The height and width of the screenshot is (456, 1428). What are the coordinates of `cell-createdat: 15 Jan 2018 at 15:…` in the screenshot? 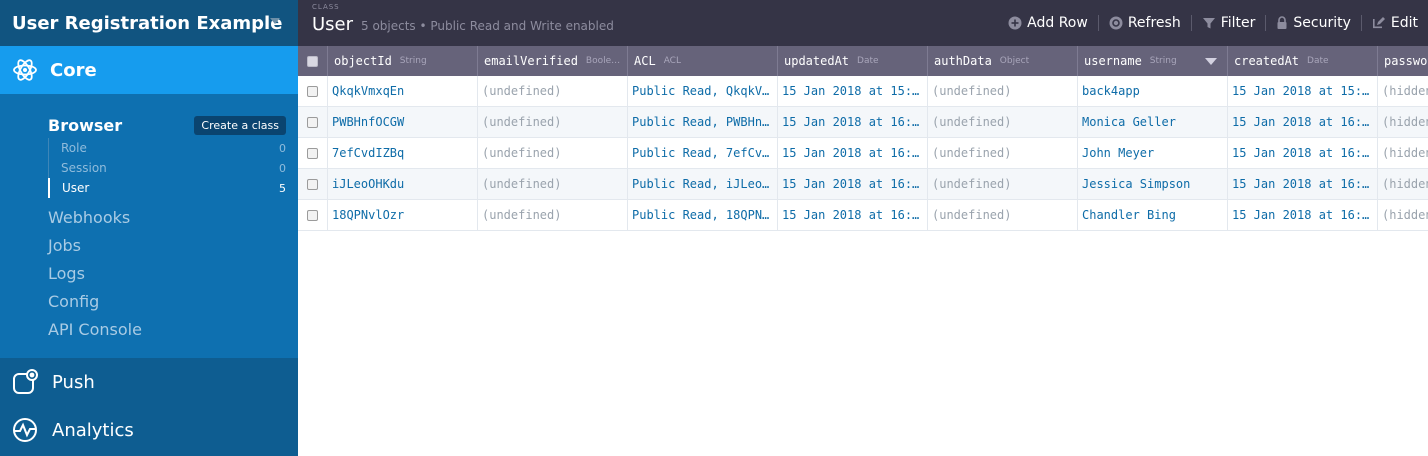 It's located at (1303, 91).